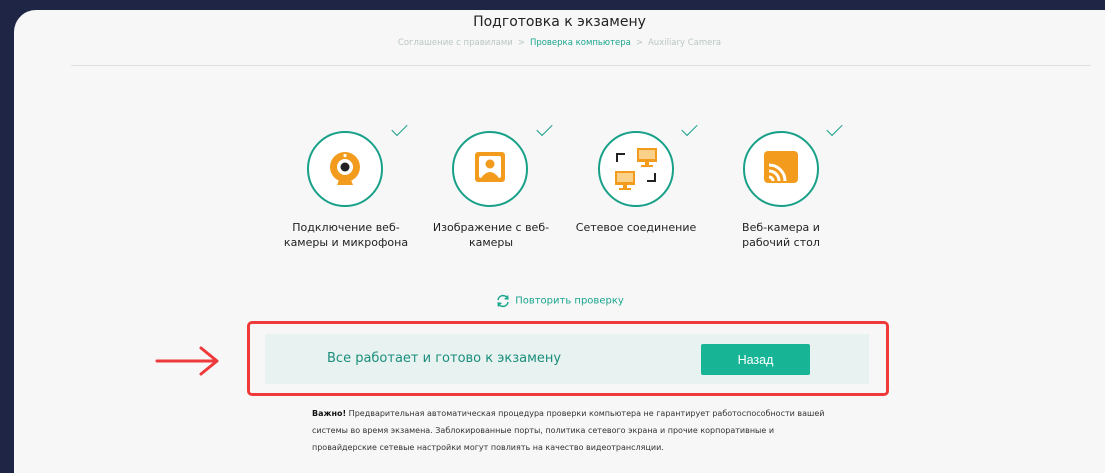 The width and height of the screenshot is (1105, 473). Describe the element at coordinates (781, 242) in the screenshot. I see `step-label-line2: рабочий стол` at that location.